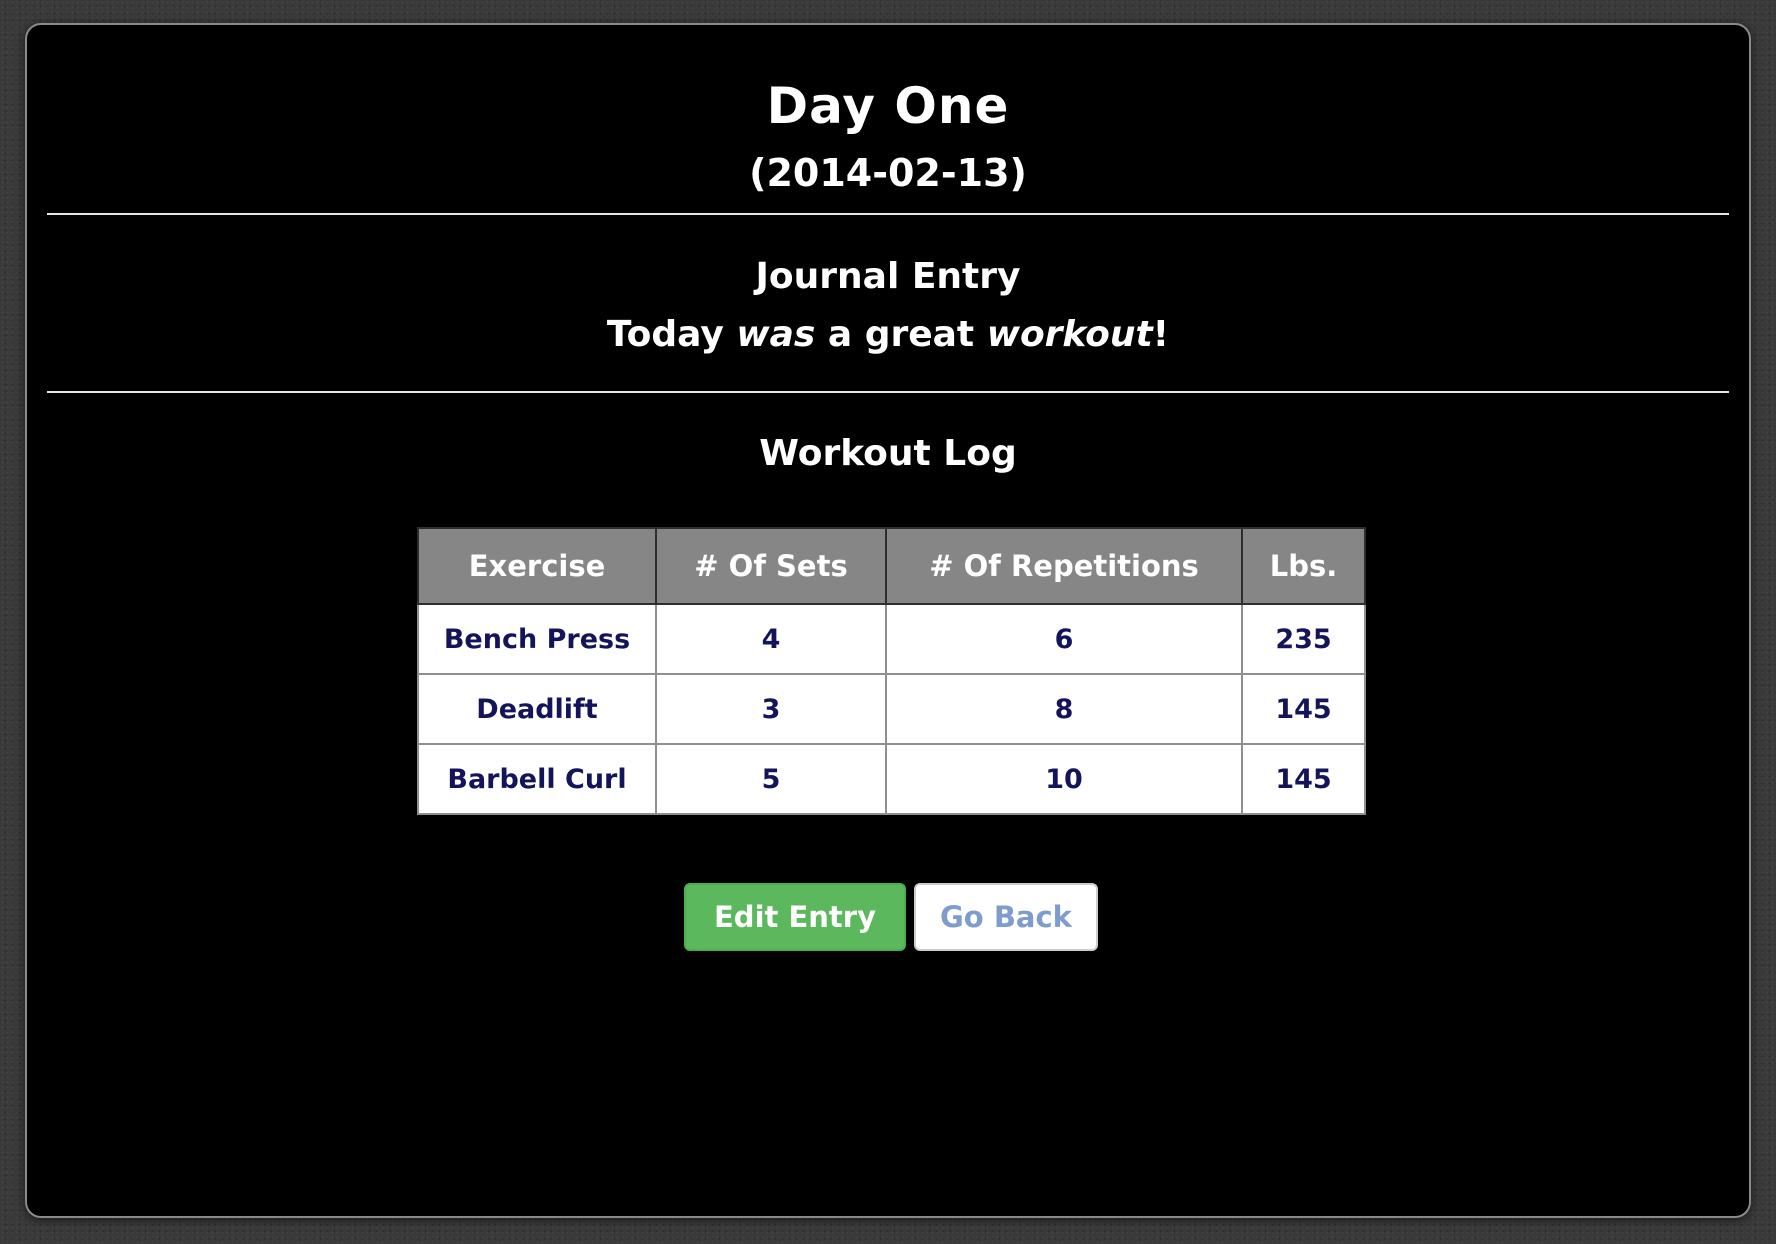  What do you see at coordinates (771, 709) in the screenshot?
I see `cell-sets: 3` at bounding box center [771, 709].